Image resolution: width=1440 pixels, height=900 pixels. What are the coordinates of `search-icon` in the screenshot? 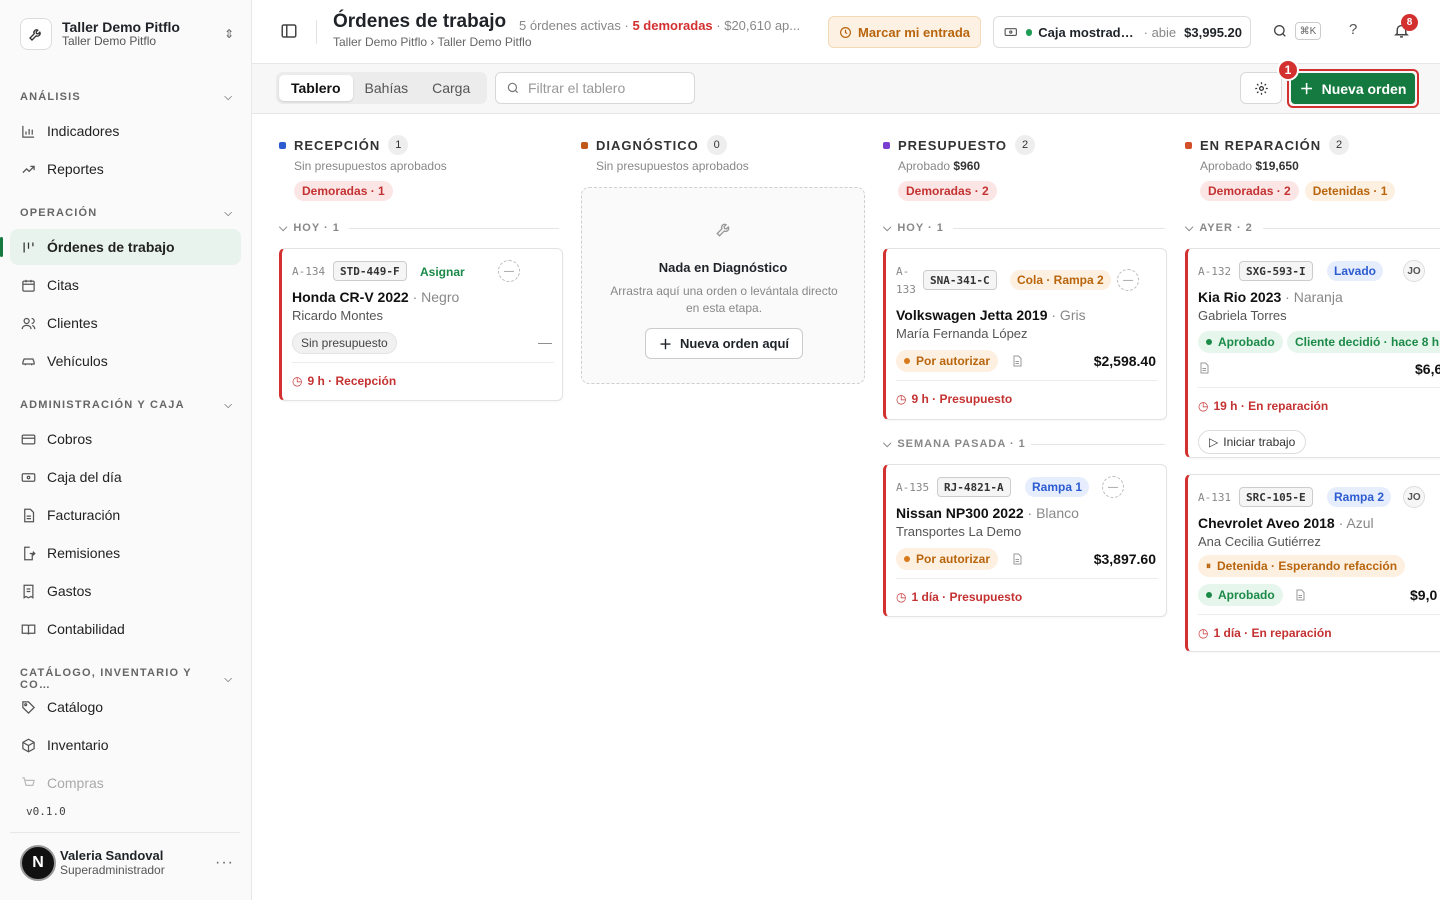 It's located at (1280, 32).